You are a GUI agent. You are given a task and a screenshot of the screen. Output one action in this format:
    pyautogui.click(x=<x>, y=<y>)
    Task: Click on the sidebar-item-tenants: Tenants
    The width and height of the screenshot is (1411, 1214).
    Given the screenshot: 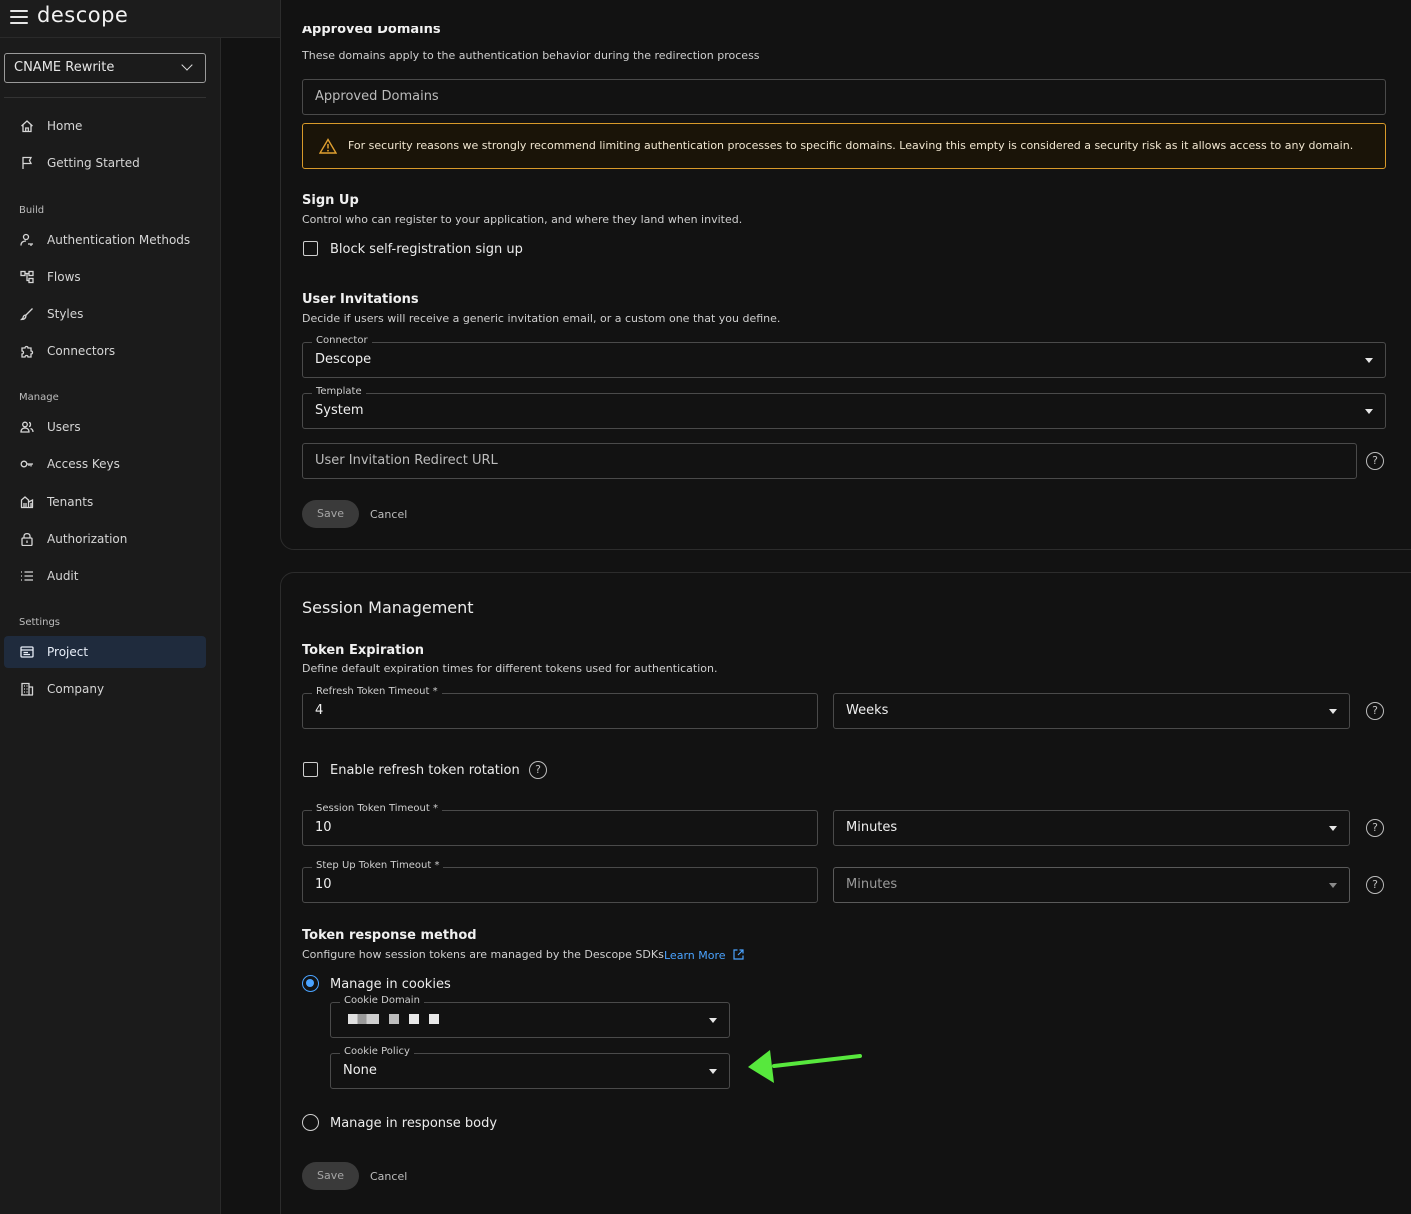 What is the action you would take?
    pyautogui.click(x=105, y=502)
    